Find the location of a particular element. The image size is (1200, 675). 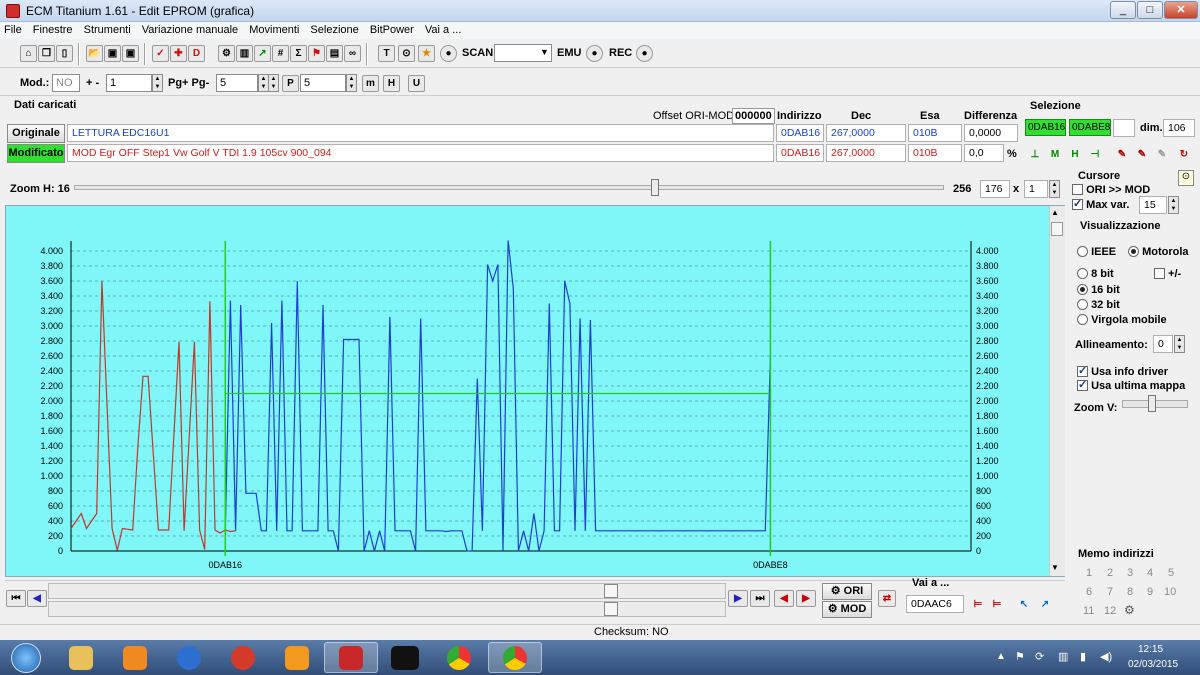

page-icon: ▯ is located at coordinates (64, 53).